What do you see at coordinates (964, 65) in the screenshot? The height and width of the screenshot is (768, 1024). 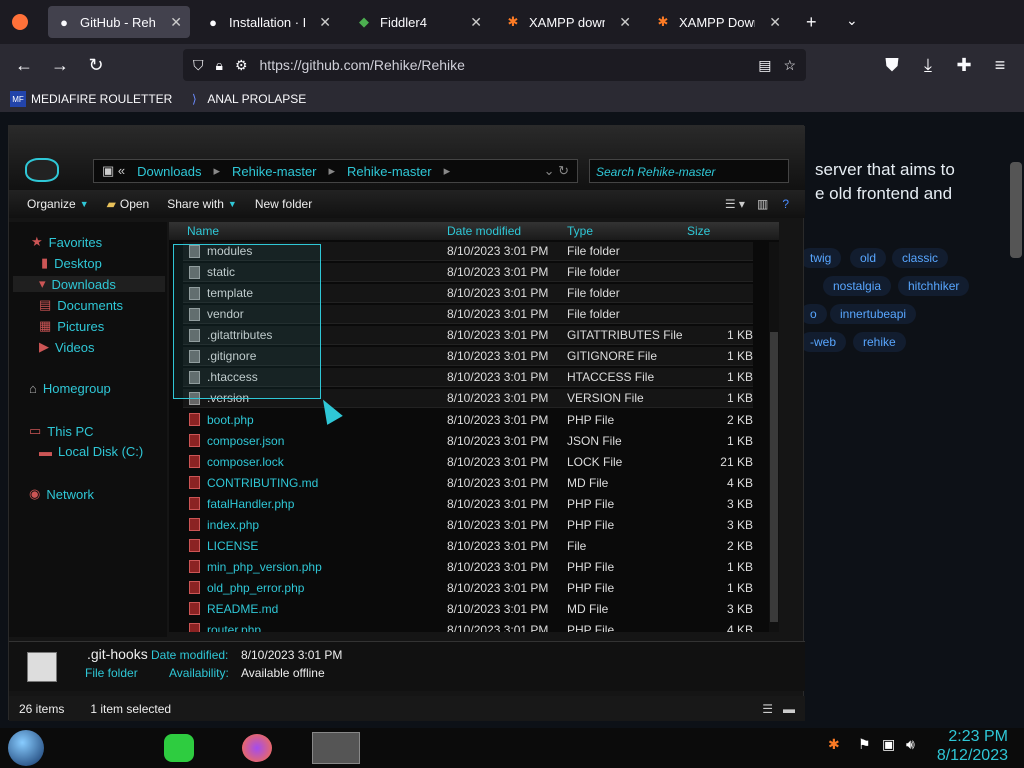 I see `extensions-icon: ✚` at bounding box center [964, 65].